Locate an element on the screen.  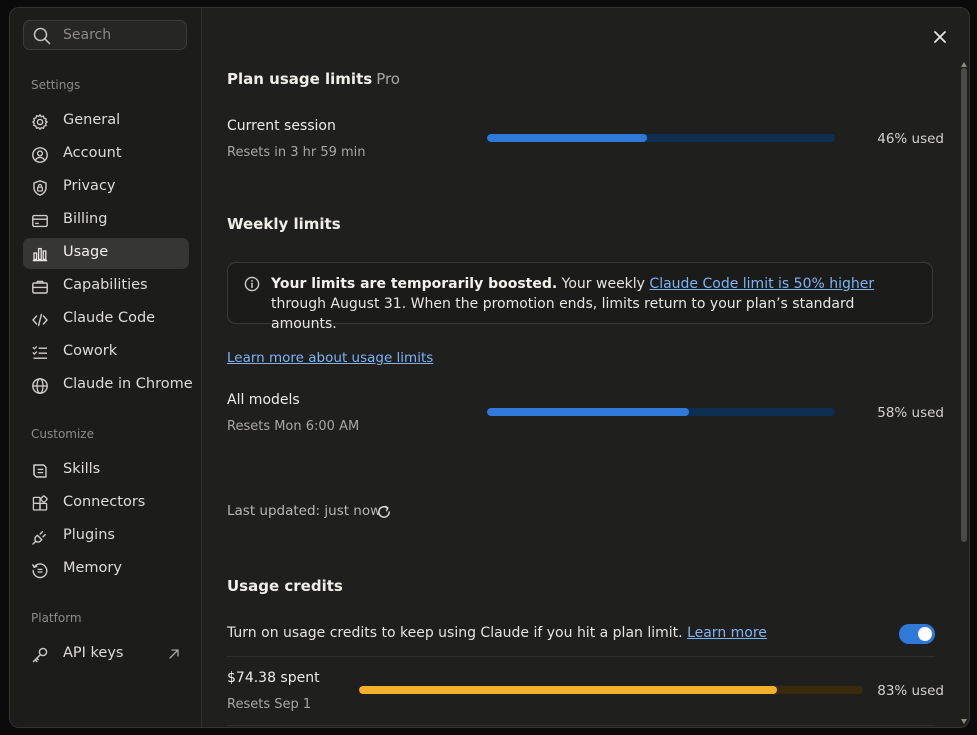
sidebar-item-label: Plugins is located at coordinates (89, 535).